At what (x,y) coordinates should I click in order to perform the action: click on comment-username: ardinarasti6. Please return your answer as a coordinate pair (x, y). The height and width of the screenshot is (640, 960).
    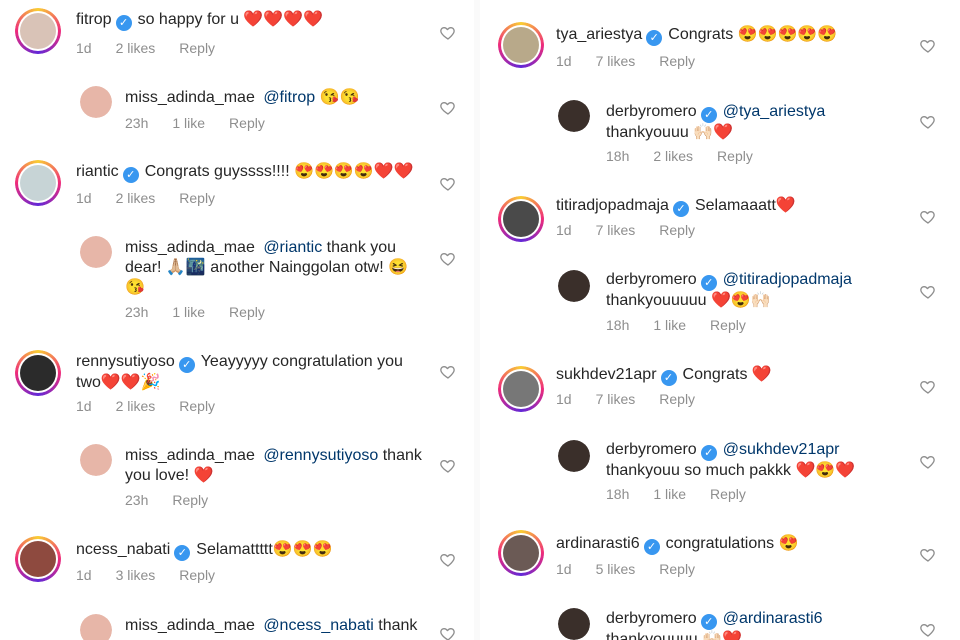
    Looking at the image, I should click on (598, 543).